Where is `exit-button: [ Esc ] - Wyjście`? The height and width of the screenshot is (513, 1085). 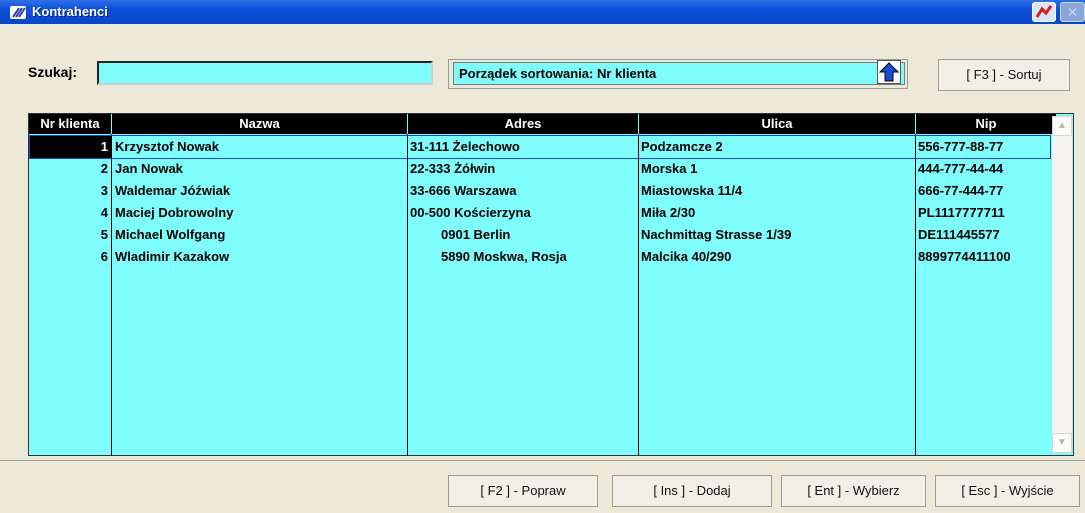 exit-button: [ Esc ] - Wyjście is located at coordinates (1007, 491).